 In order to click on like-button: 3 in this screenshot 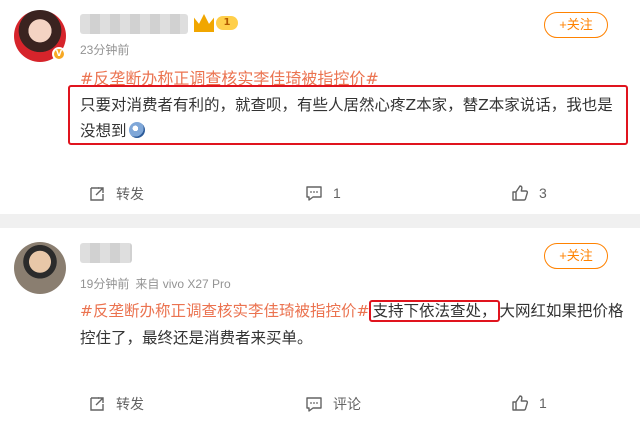, I will do `click(529, 193)`.